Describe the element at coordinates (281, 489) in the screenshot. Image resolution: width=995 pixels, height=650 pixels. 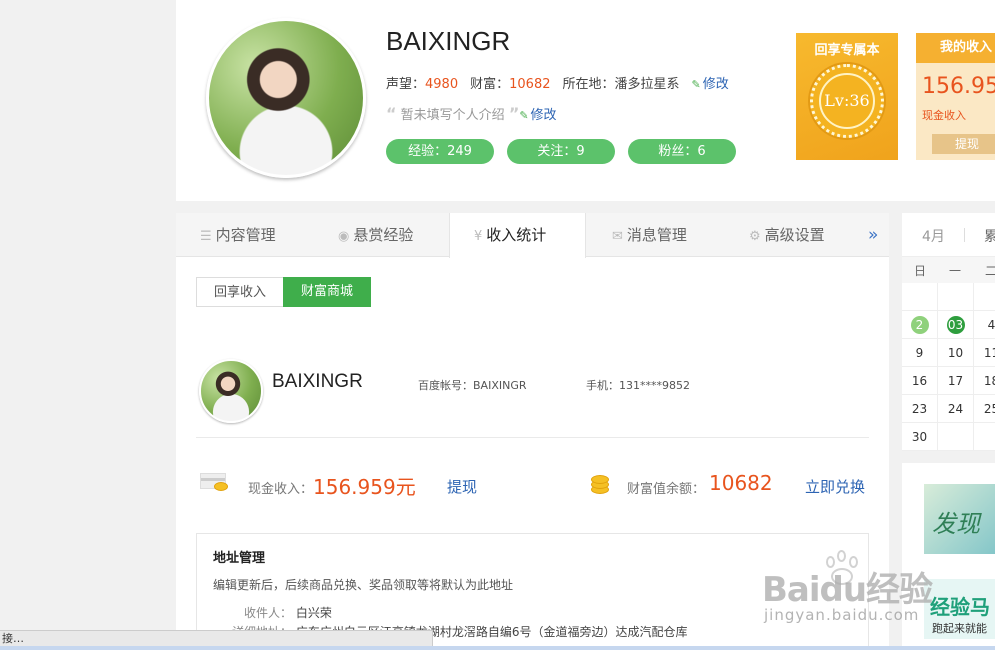
I see `cash-income-label: 现金收入：` at that location.